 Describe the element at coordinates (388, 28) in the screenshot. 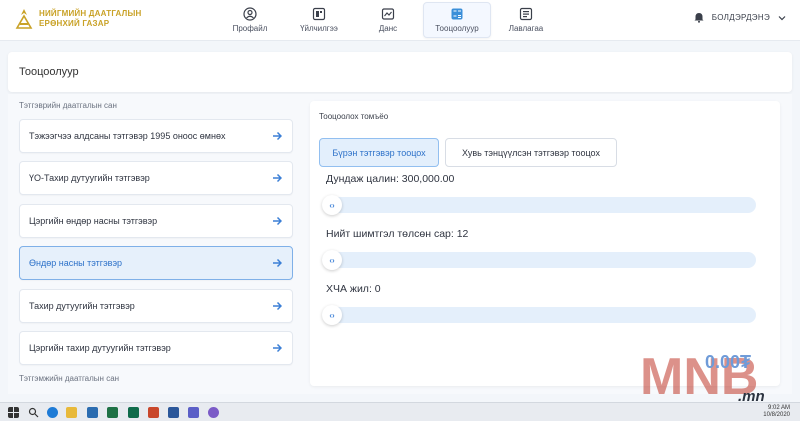

I see `nav-account-label: Данс` at that location.